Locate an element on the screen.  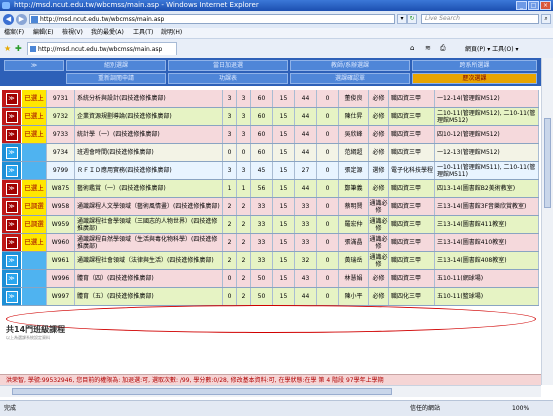
nav-reapply: 重新調閱申請 is located at coordinates (116, 78).